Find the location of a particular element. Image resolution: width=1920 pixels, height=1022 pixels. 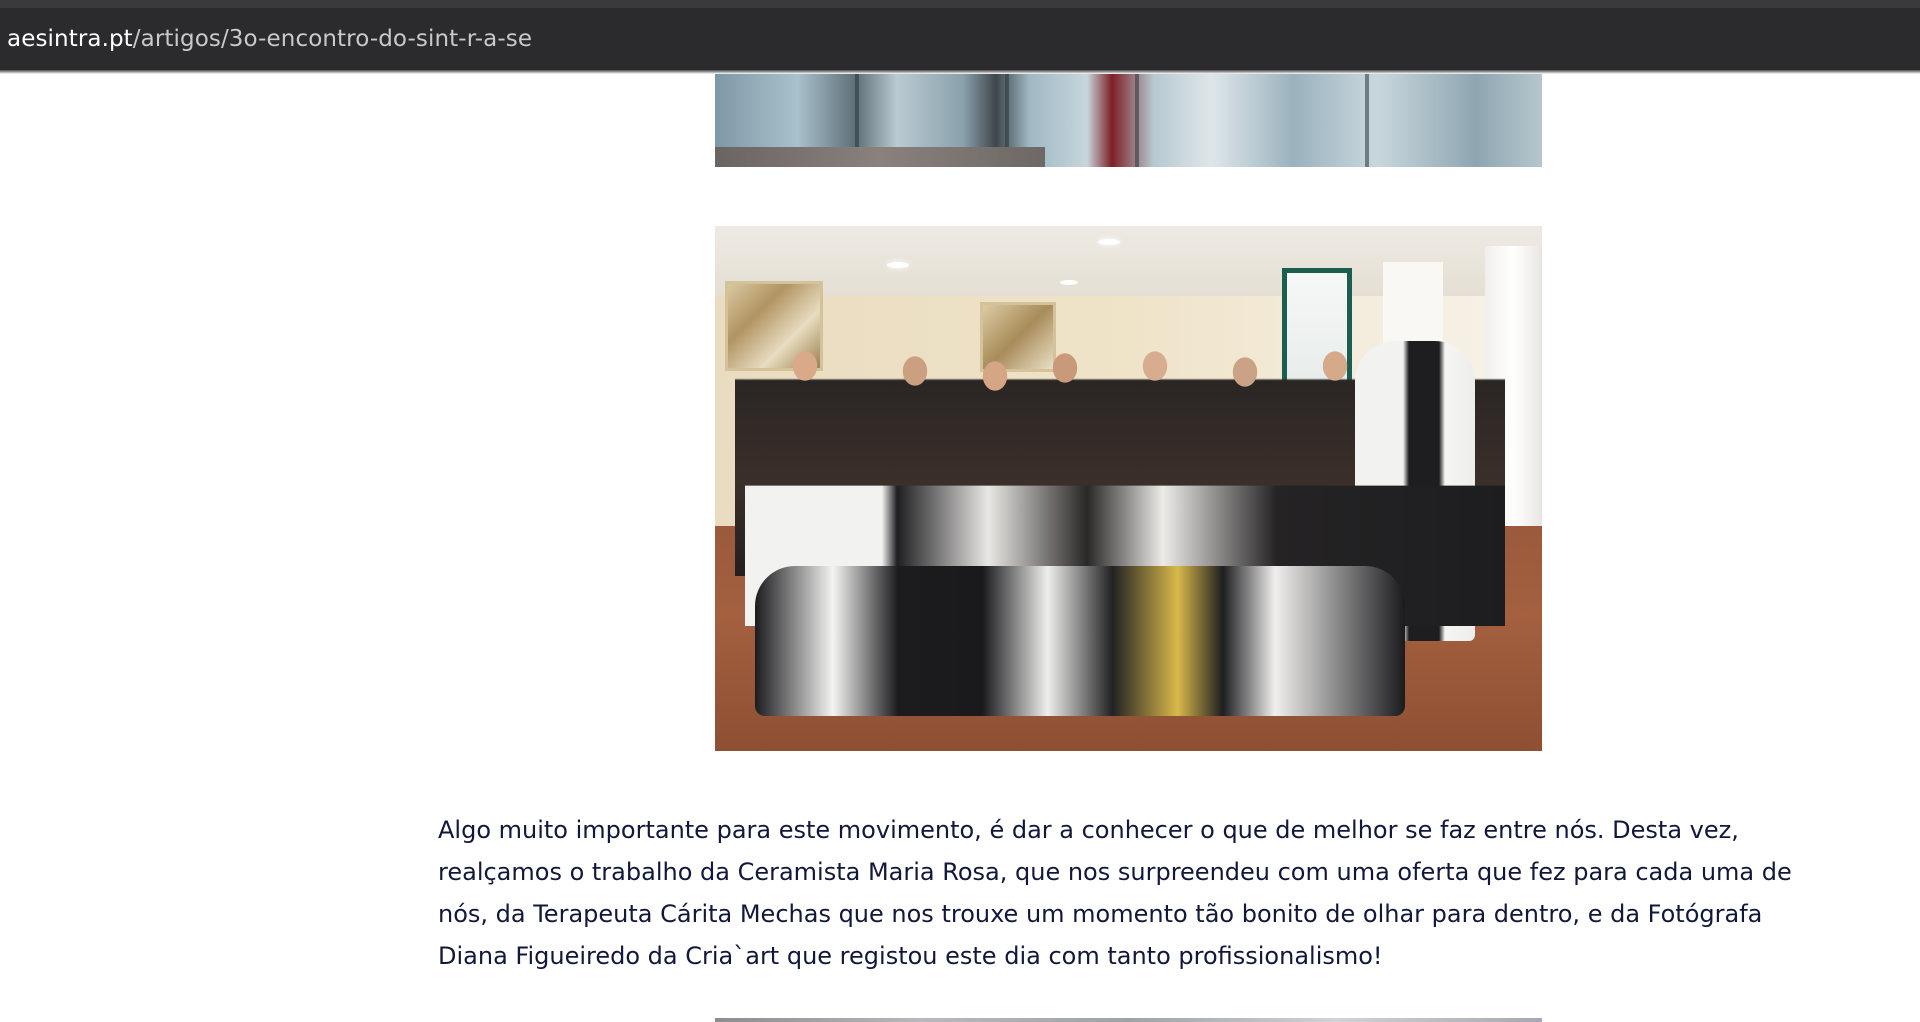

article-photo-next is located at coordinates (1128, 1020).